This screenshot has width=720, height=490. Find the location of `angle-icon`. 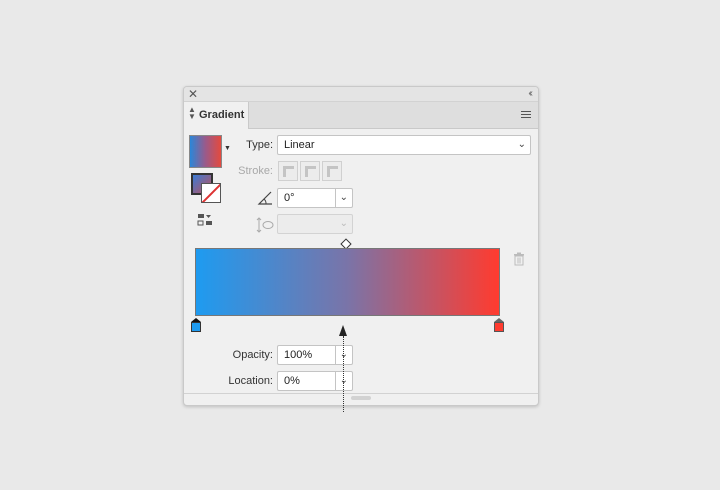

angle-icon is located at coordinates (264, 198).